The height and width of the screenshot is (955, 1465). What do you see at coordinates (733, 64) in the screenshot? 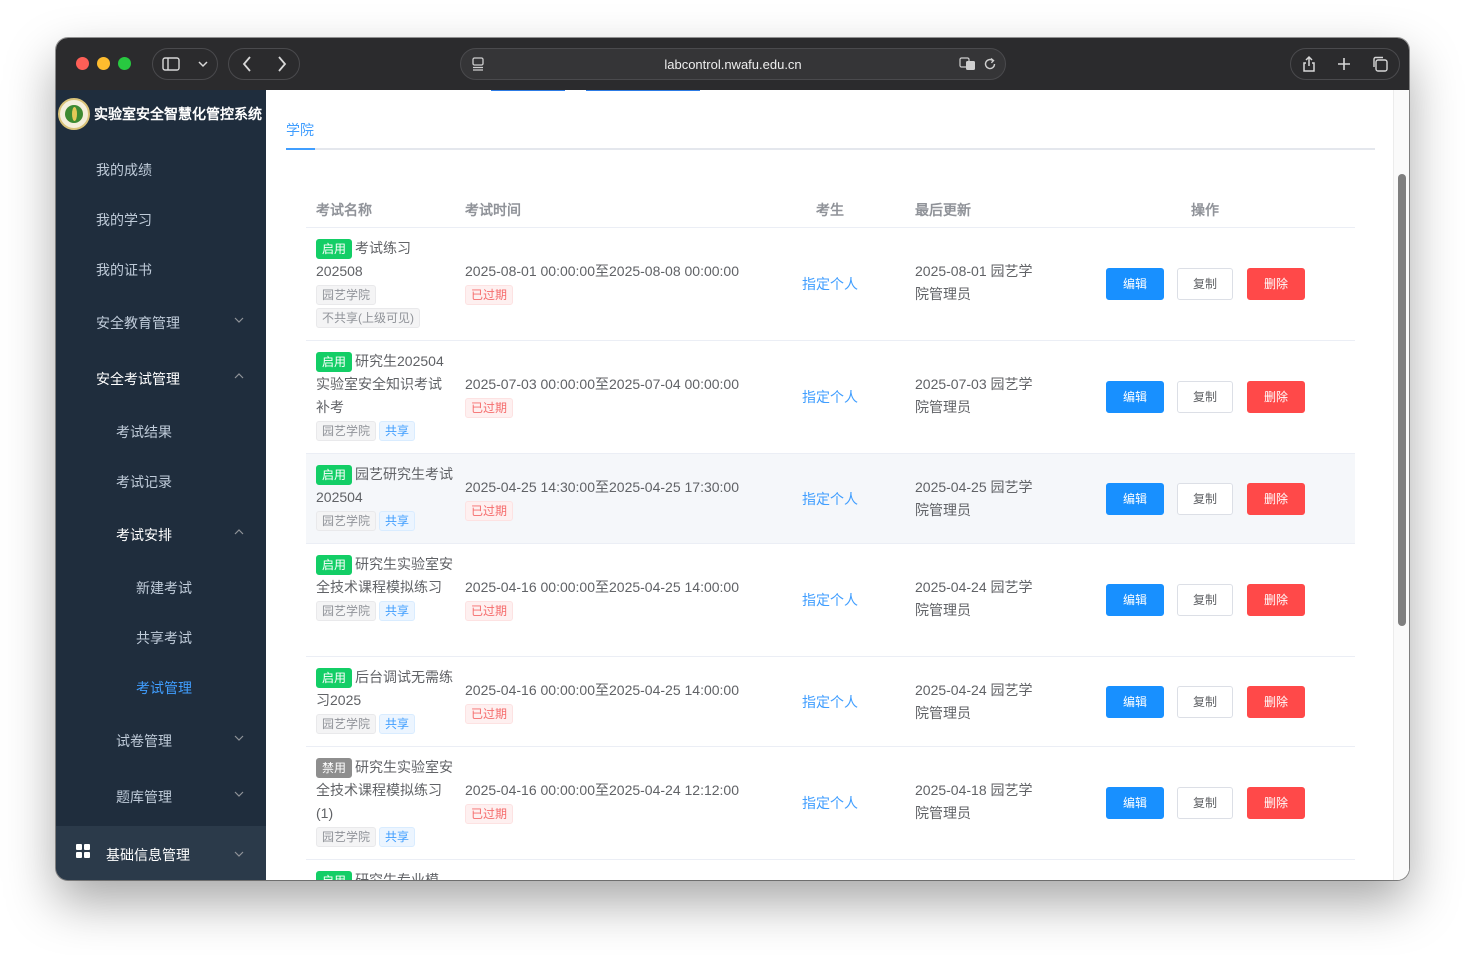
I see `address-bar: labcontrol.nwafu.edu.cn` at bounding box center [733, 64].